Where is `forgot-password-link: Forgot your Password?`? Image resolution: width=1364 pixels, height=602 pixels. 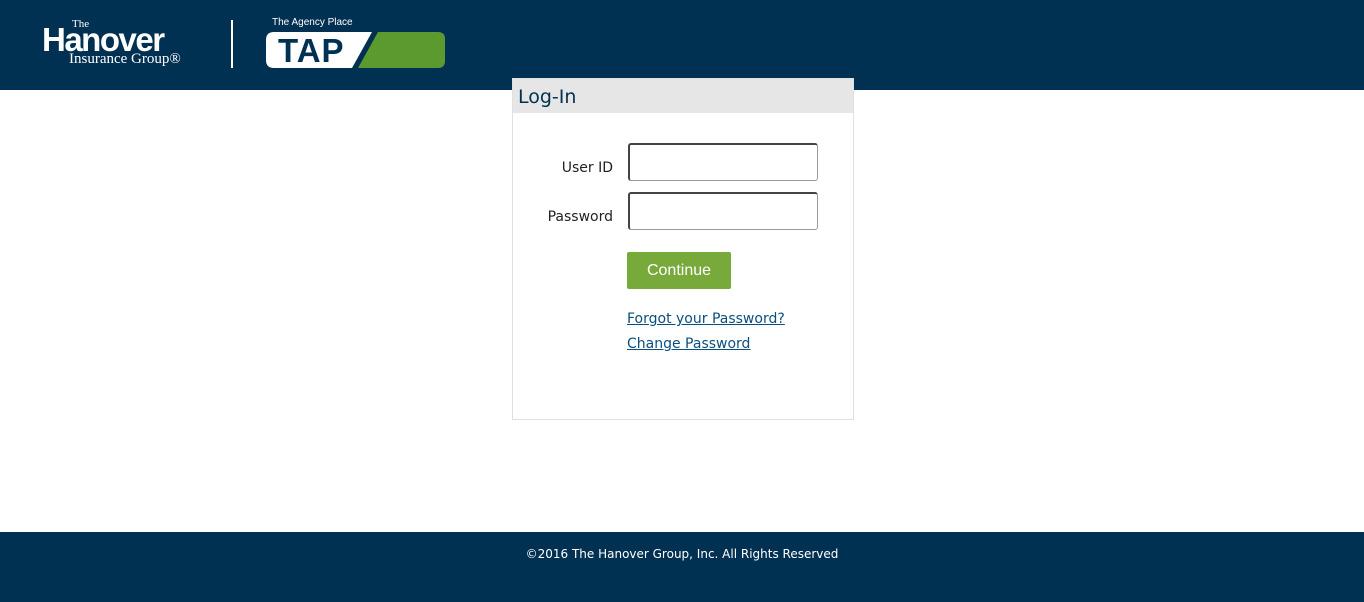
forgot-password-link: Forgot your Password? is located at coordinates (706, 319).